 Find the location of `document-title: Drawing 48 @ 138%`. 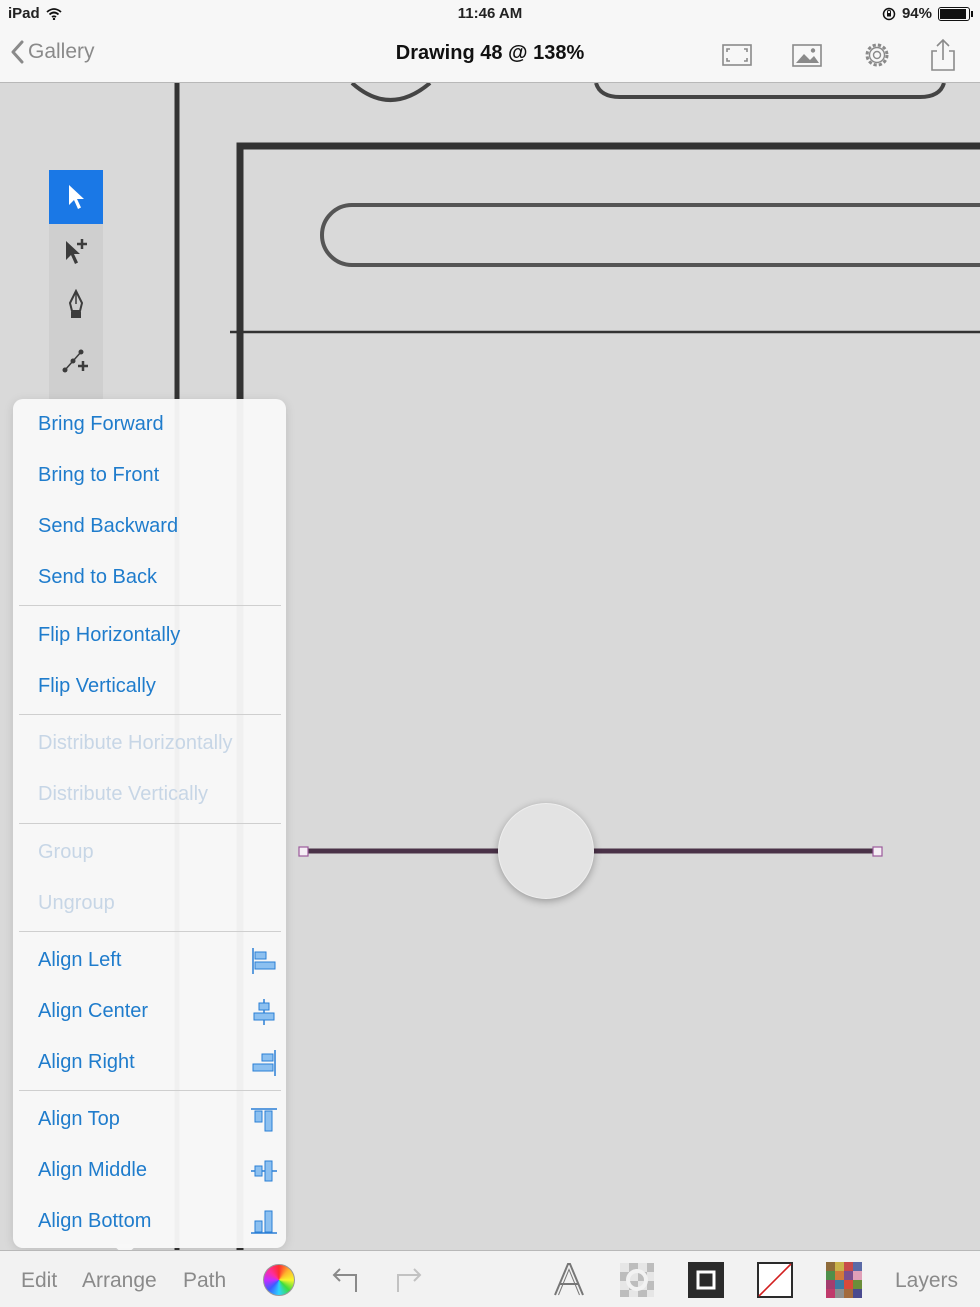

document-title: Drawing 48 @ 138% is located at coordinates (490, 53).